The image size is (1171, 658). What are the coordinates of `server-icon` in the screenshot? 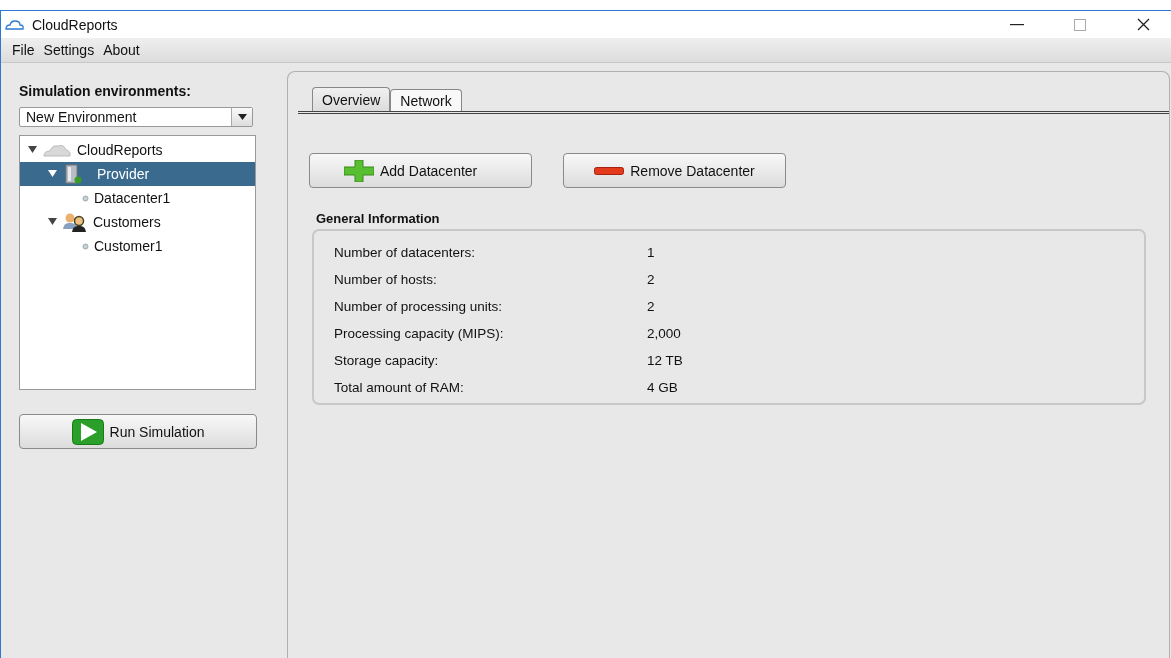 It's located at (73, 174).